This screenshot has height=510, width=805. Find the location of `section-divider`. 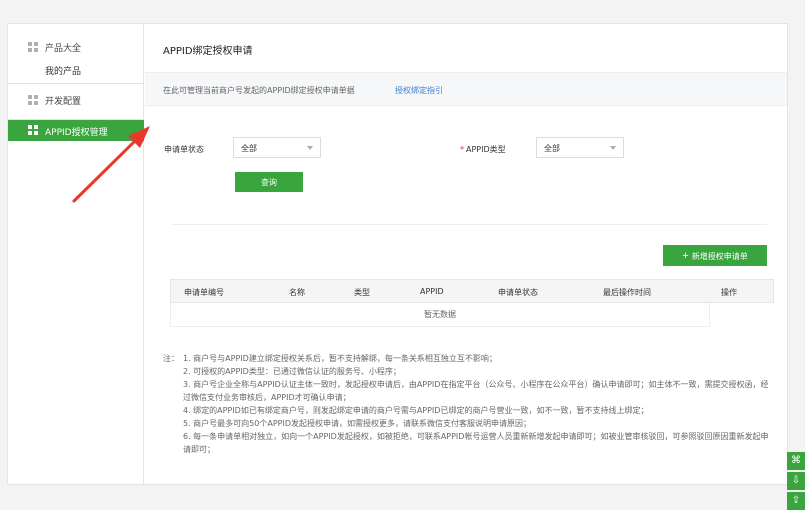

section-divider is located at coordinates (469, 224).